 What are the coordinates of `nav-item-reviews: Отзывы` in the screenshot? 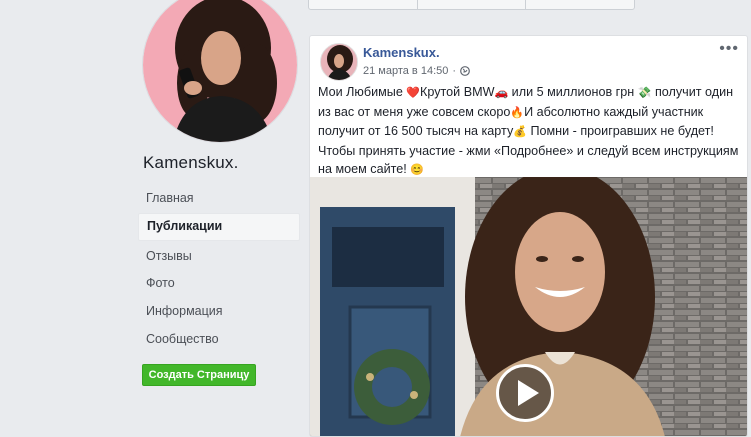 It's located at (219, 256).